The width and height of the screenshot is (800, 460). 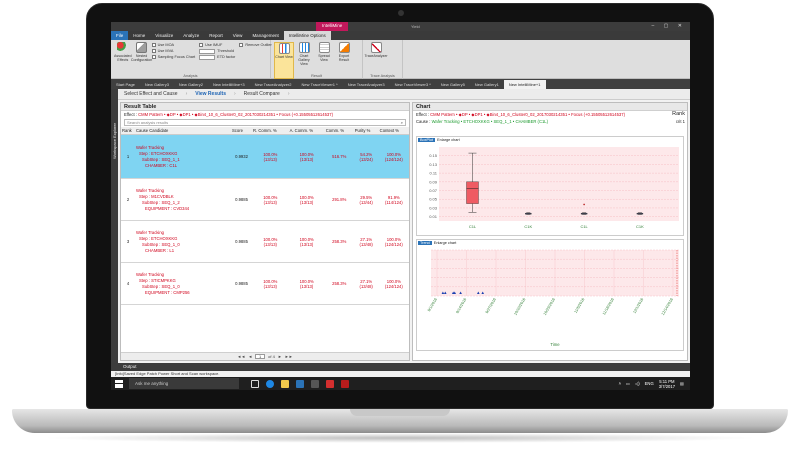 What do you see at coordinates (425, 243) in the screenshot?
I see `trend-tab: Trend` at bounding box center [425, 243].